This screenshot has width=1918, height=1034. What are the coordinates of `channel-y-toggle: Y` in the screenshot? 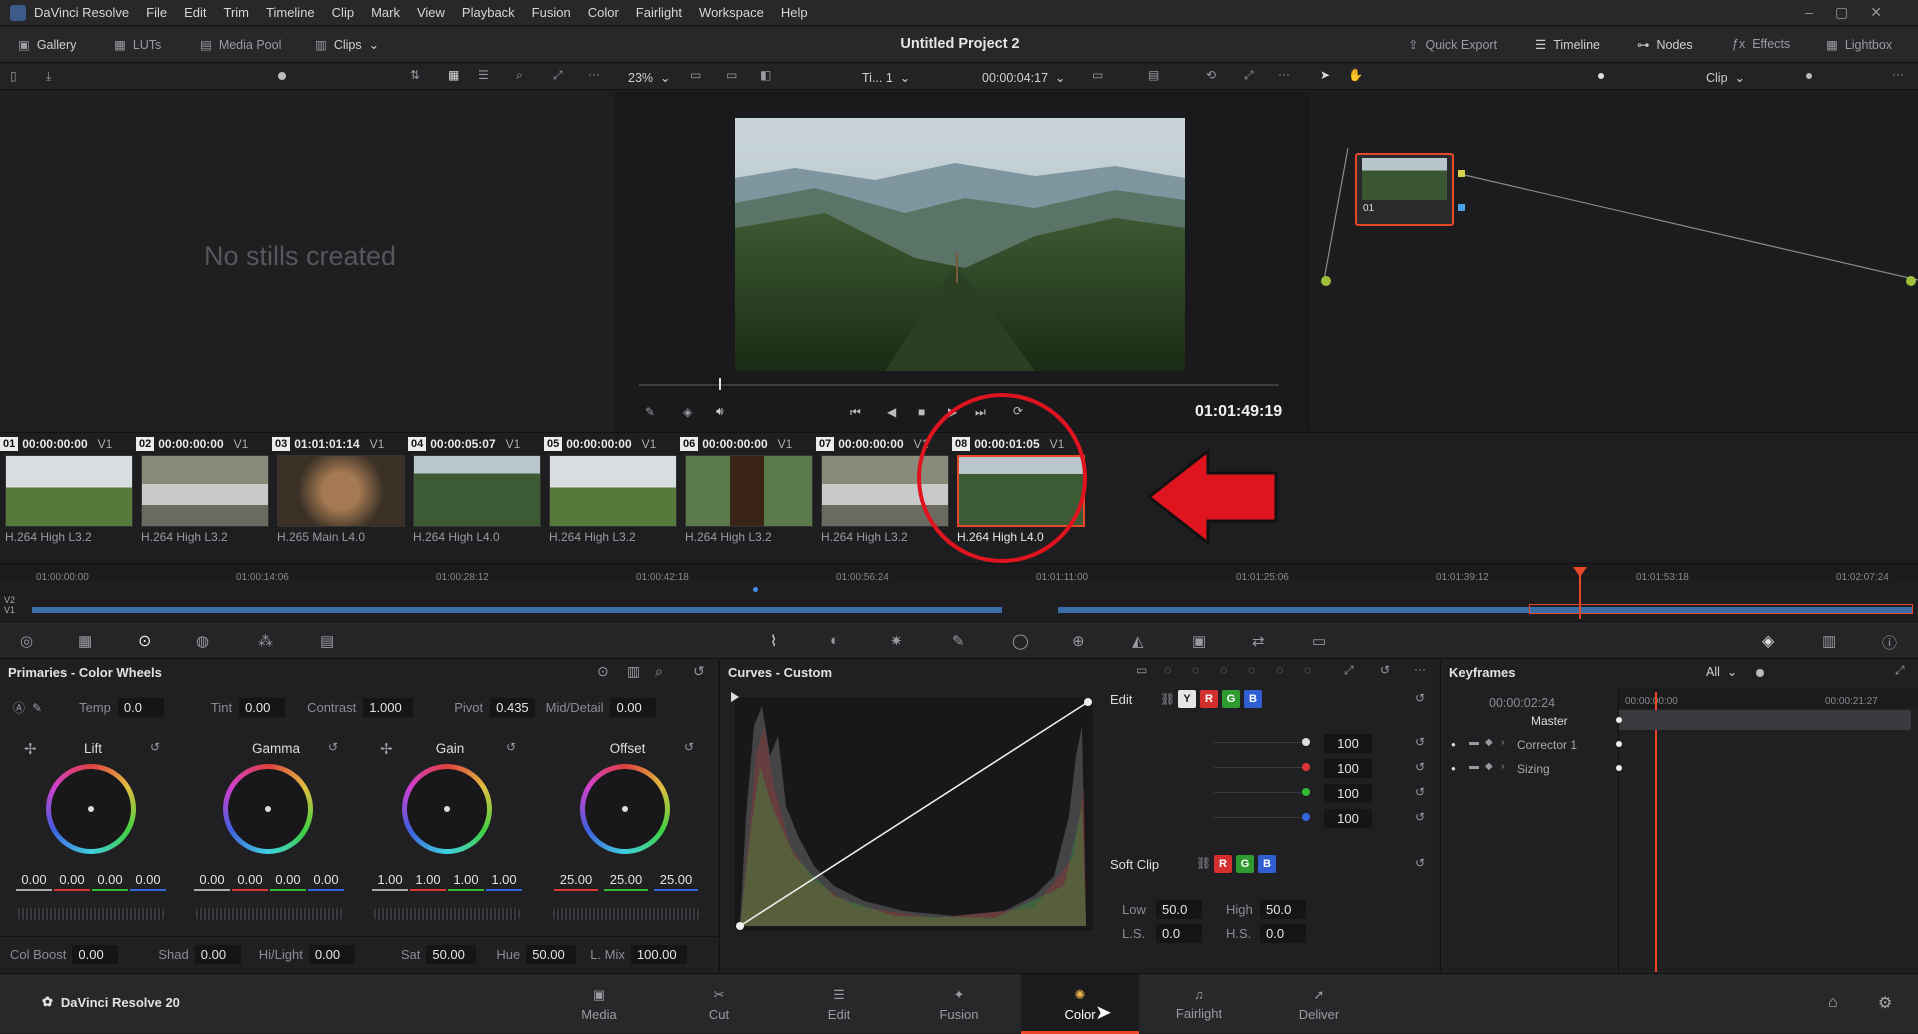 It's located at (1187, 699).